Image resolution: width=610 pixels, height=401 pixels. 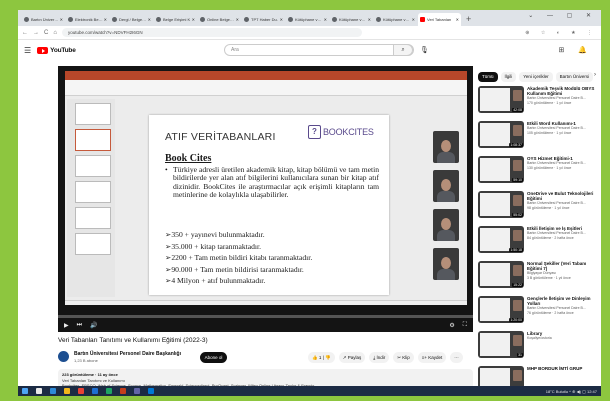 What do you see at coordinates (562, 15) in the screenshot?
I see `window-controls: ⌄ — ▢ ✕` at bounding box center [562, 15].